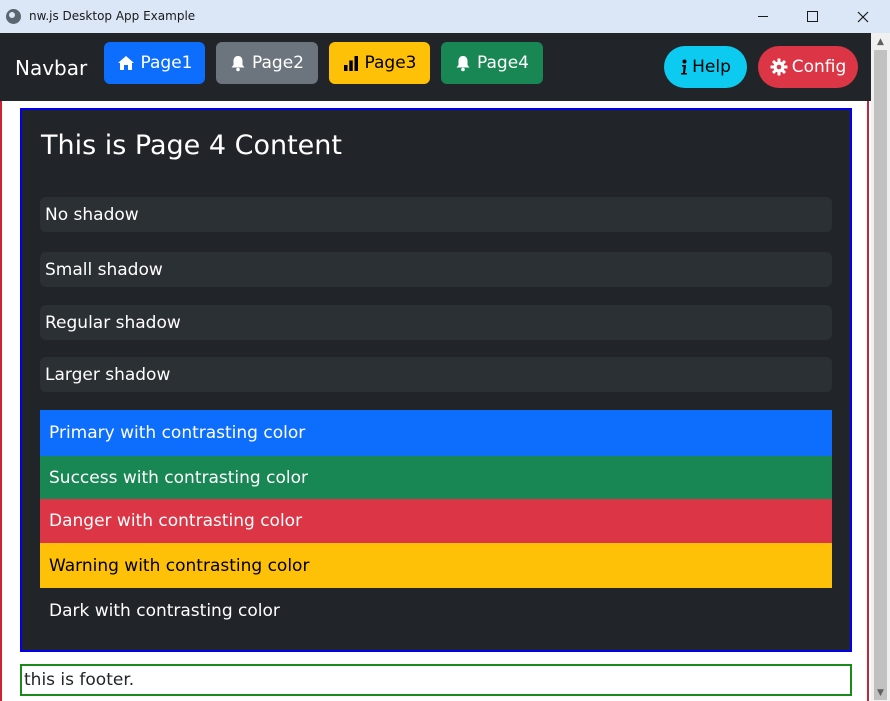 The image size is (890, 701). I want to click on color-row-primary: Primary with contrasting color, so click(436, 433).